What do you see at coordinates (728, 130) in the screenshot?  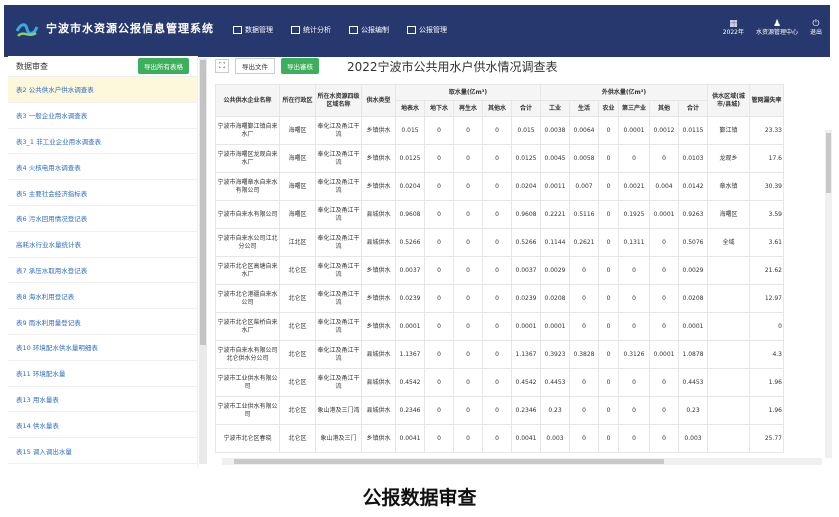 I see `table-cell: 鄞江镇` at bounding box center [728, 130].